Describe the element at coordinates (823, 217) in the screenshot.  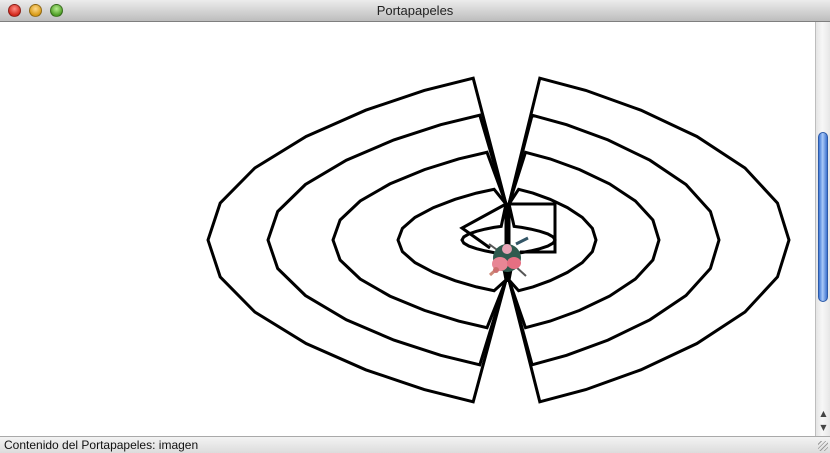
I see `scrollbar-thumb` at that location.